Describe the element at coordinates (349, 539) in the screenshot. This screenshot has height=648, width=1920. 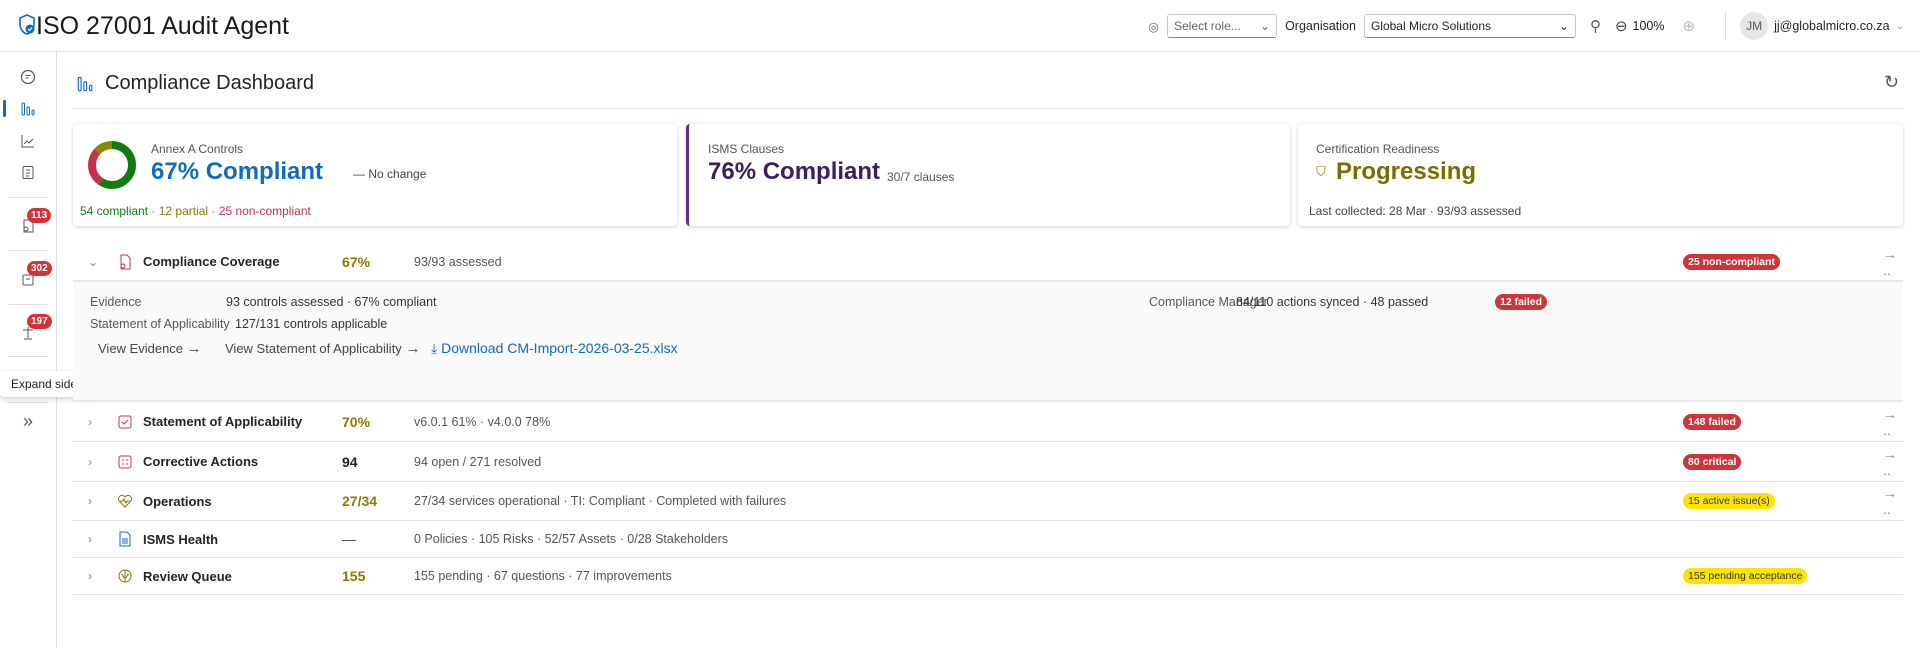
I see `section-value: —` at that location.